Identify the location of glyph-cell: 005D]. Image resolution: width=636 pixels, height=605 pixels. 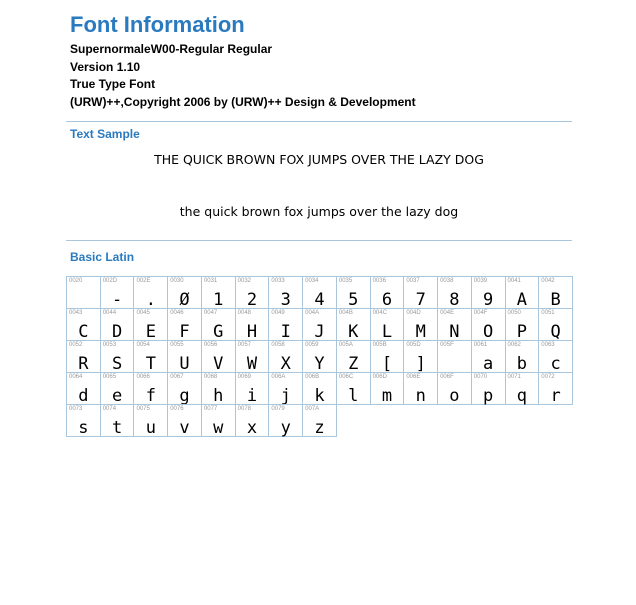
(421, 357).